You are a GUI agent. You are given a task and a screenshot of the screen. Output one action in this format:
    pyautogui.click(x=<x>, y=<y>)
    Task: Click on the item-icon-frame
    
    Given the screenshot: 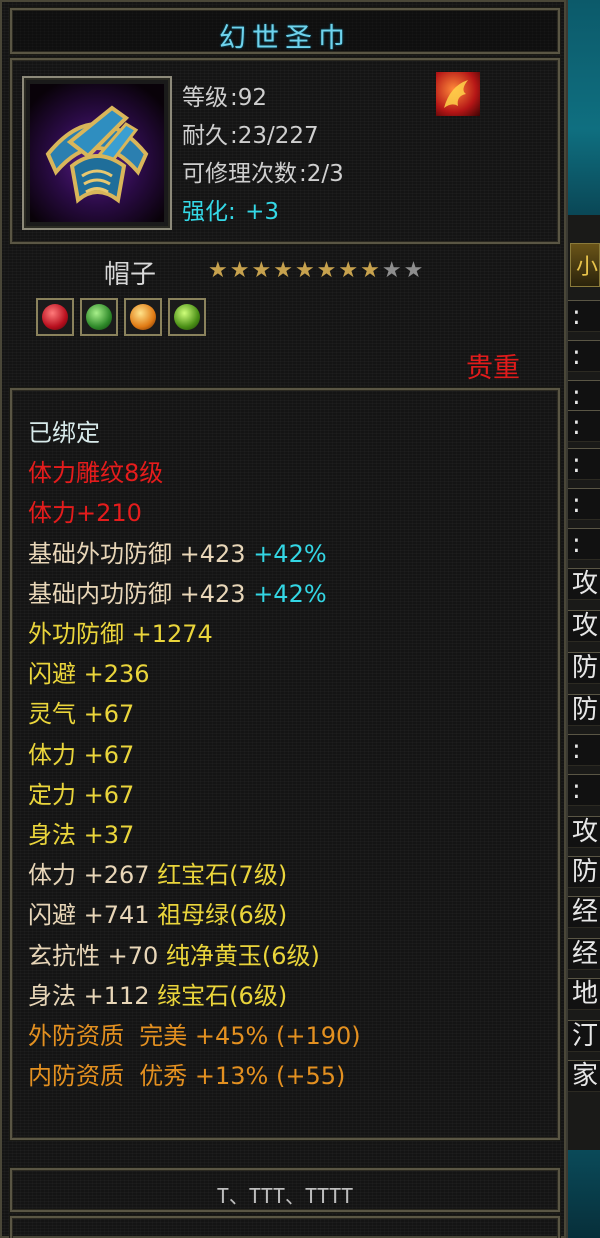 What is the action you would take?
    pyautogui.click(x=97, y=153)
    